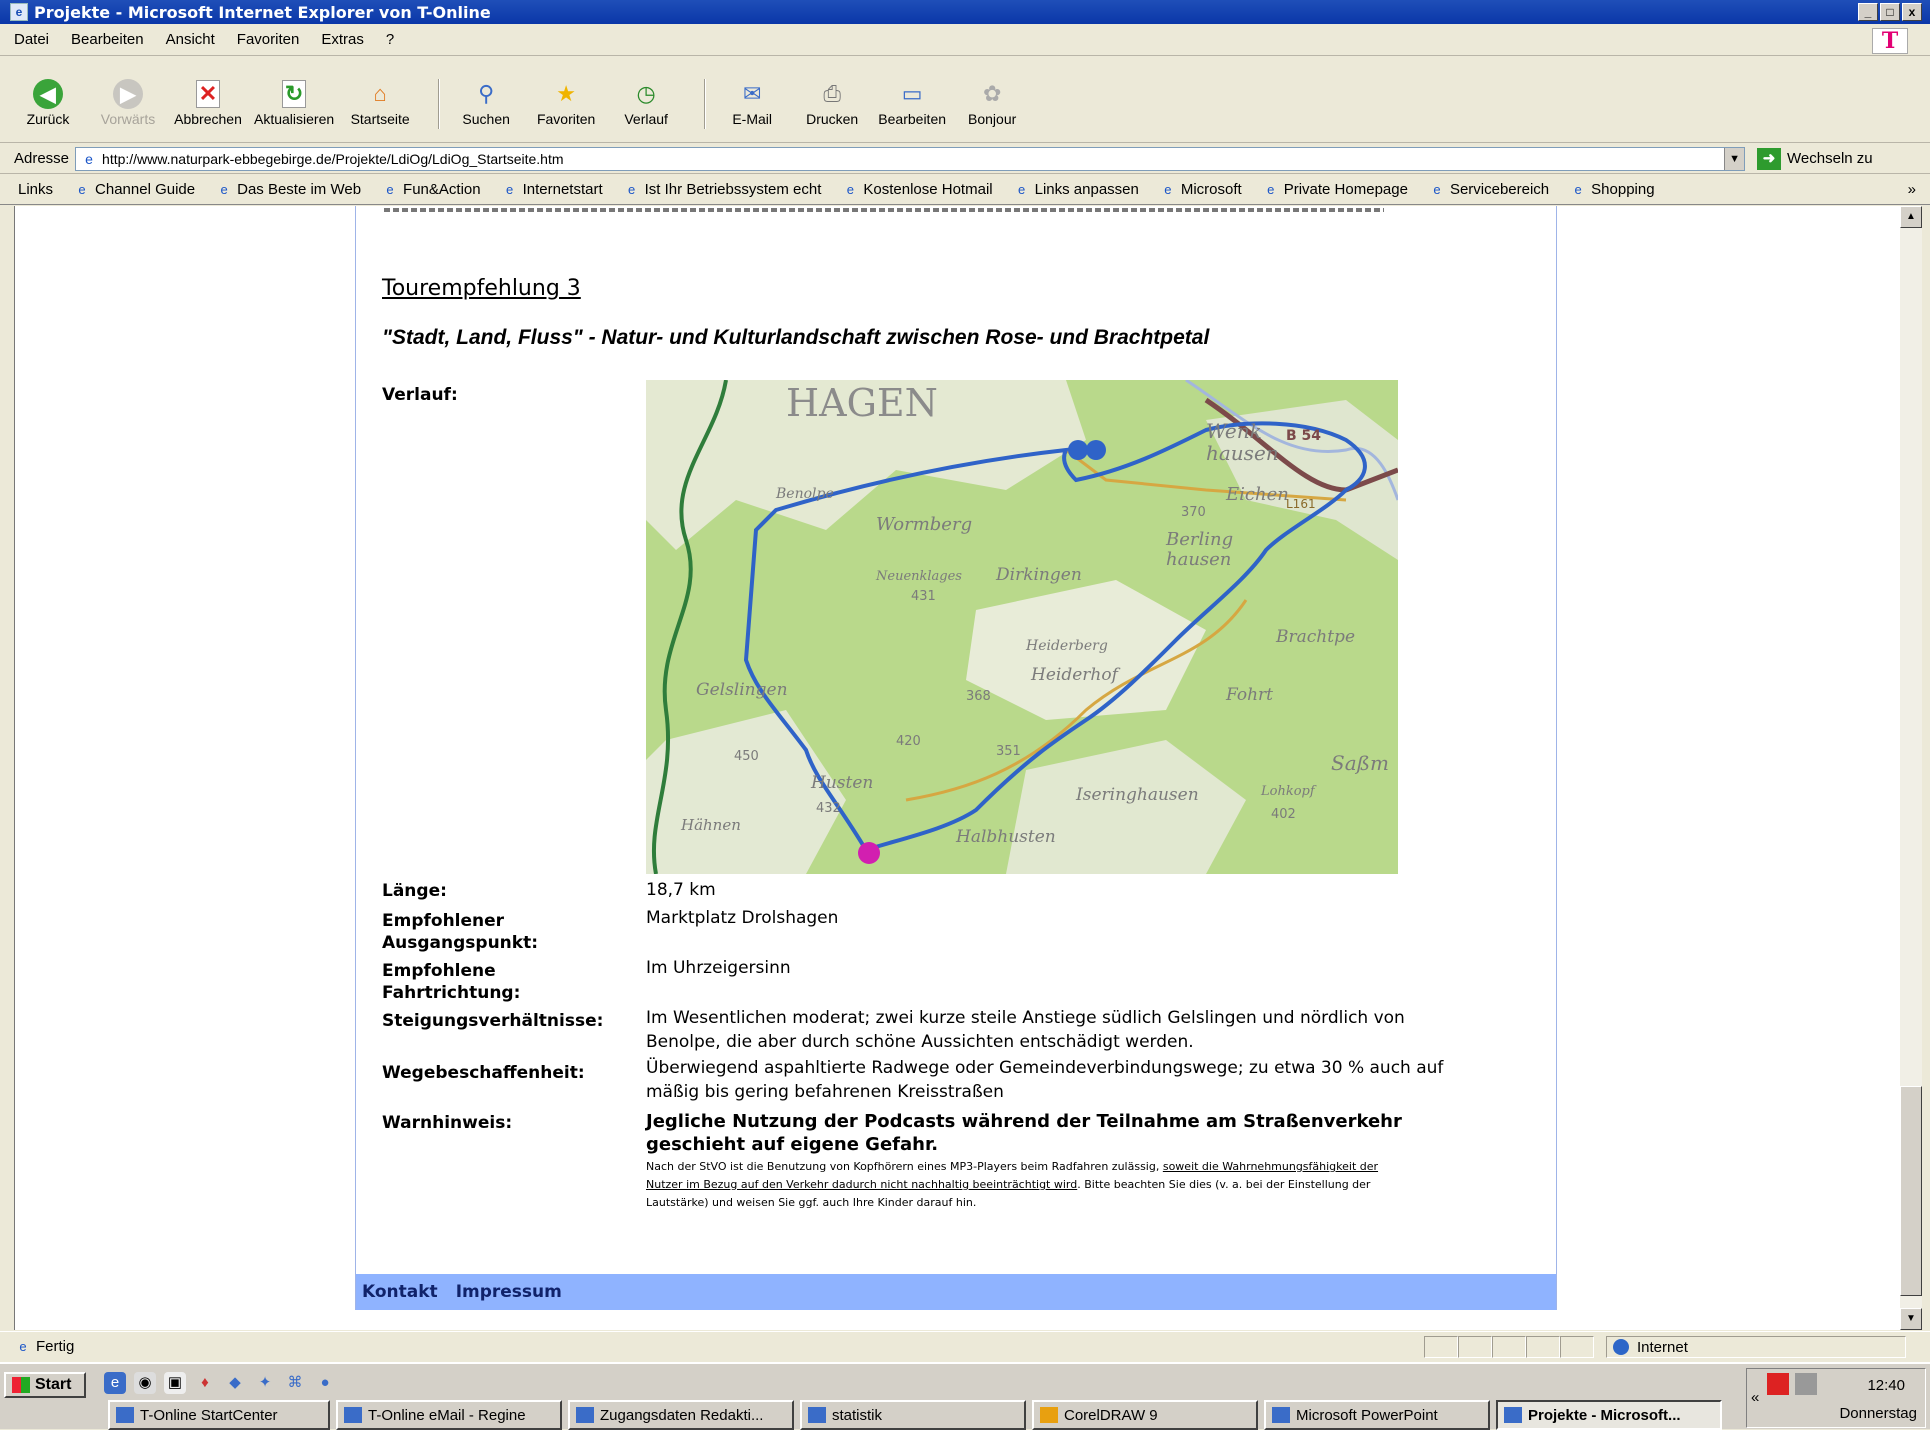  Describe the element at coordinates (390, 39) in the screenshot. I see `menu-help: ?` at that location.